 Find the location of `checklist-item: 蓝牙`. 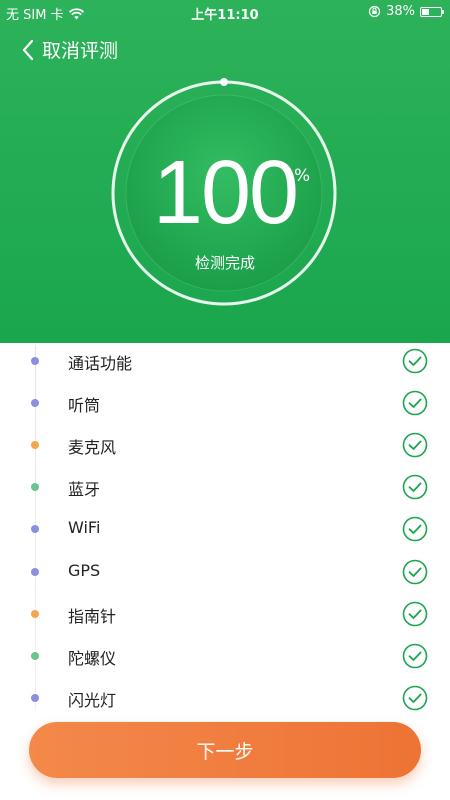

checklist-item: 蓝牙 is located at coordinates (225, 487).